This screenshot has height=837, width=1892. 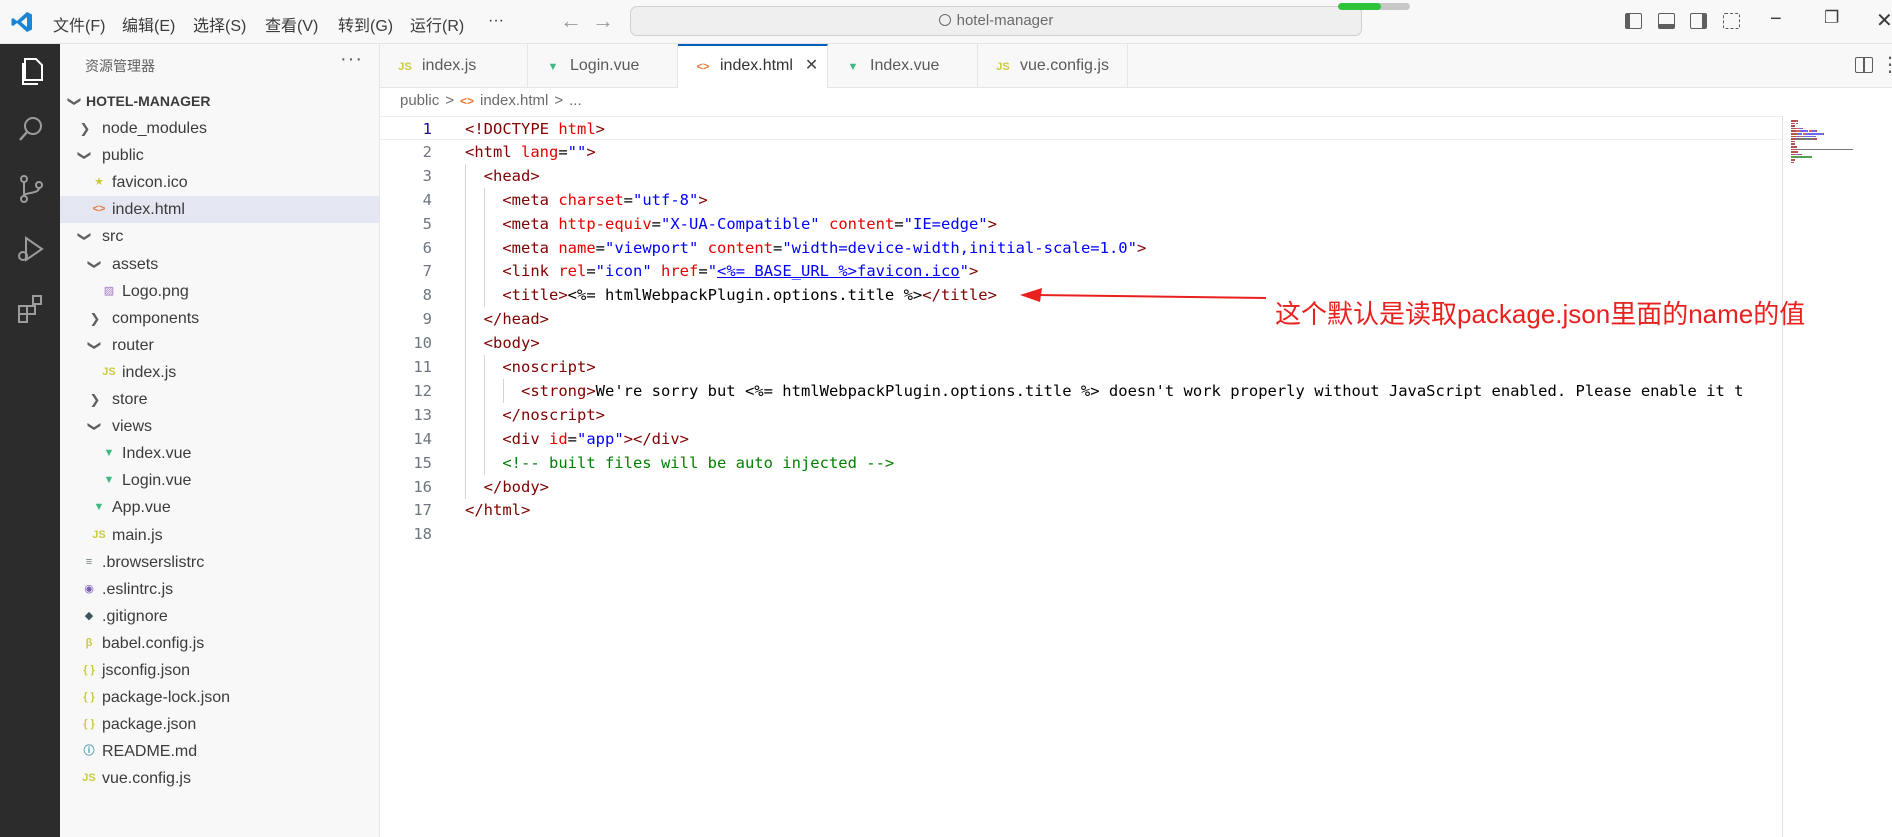 I want to click on explorer-icon, so click(x=31, y=71).